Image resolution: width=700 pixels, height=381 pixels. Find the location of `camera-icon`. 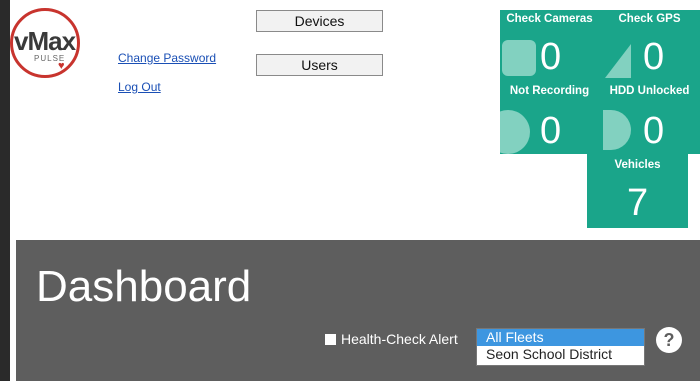

camera-icon is located at coordinates (519, 58).